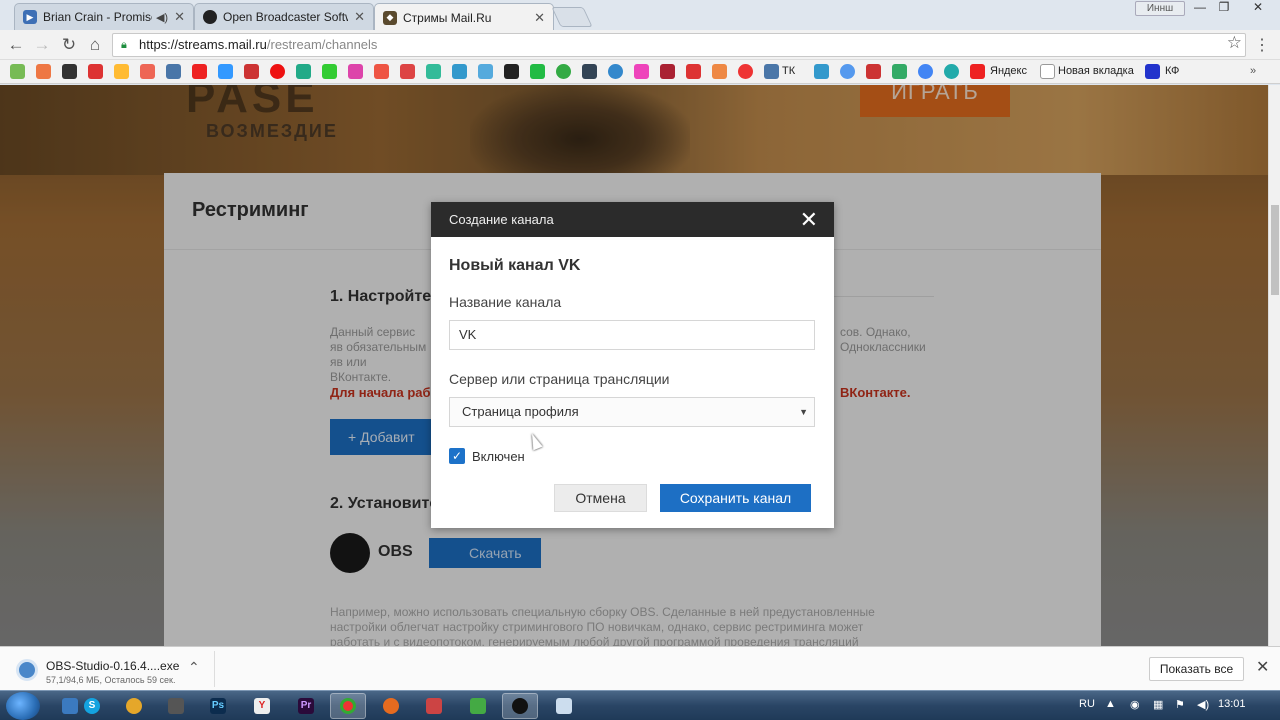 The height and width of the screenshot is (720, 1280). I want to click on start-button, so click(23, 706).